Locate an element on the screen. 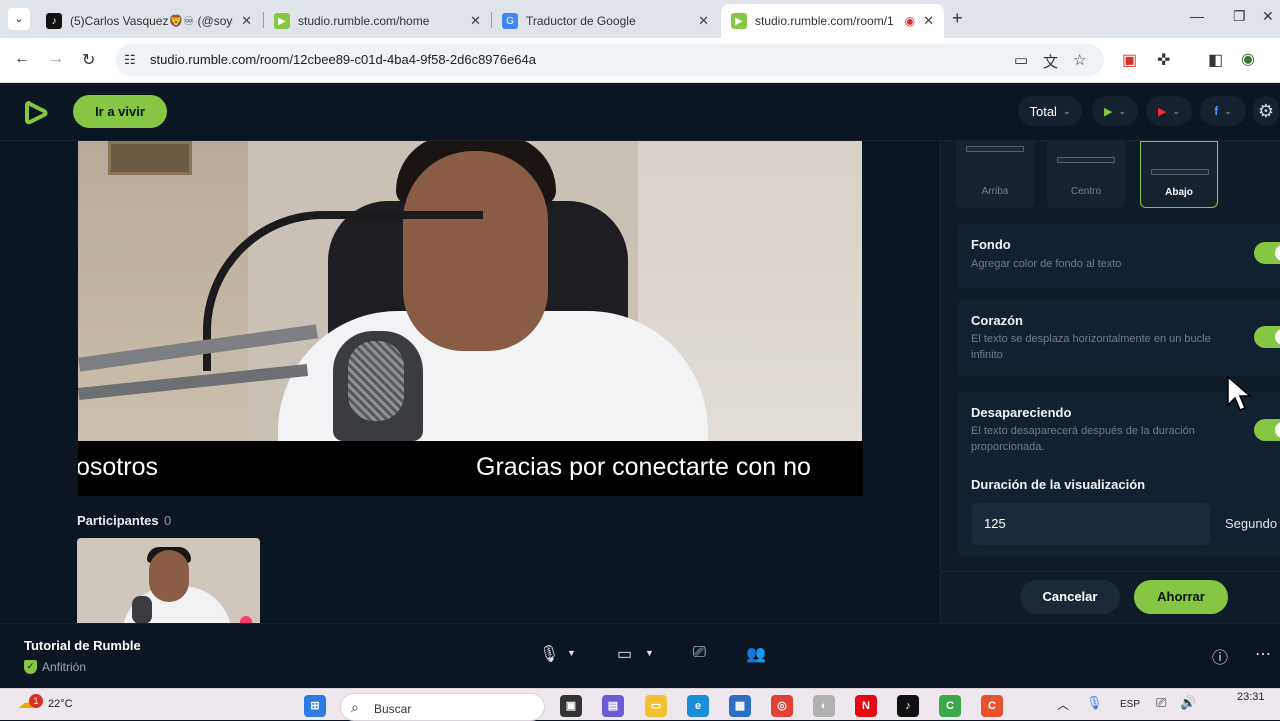 The image size is (1280, 721). youtube-viewers-dropdown: ▶ ⌄ is located at coordinates (1169, 111).